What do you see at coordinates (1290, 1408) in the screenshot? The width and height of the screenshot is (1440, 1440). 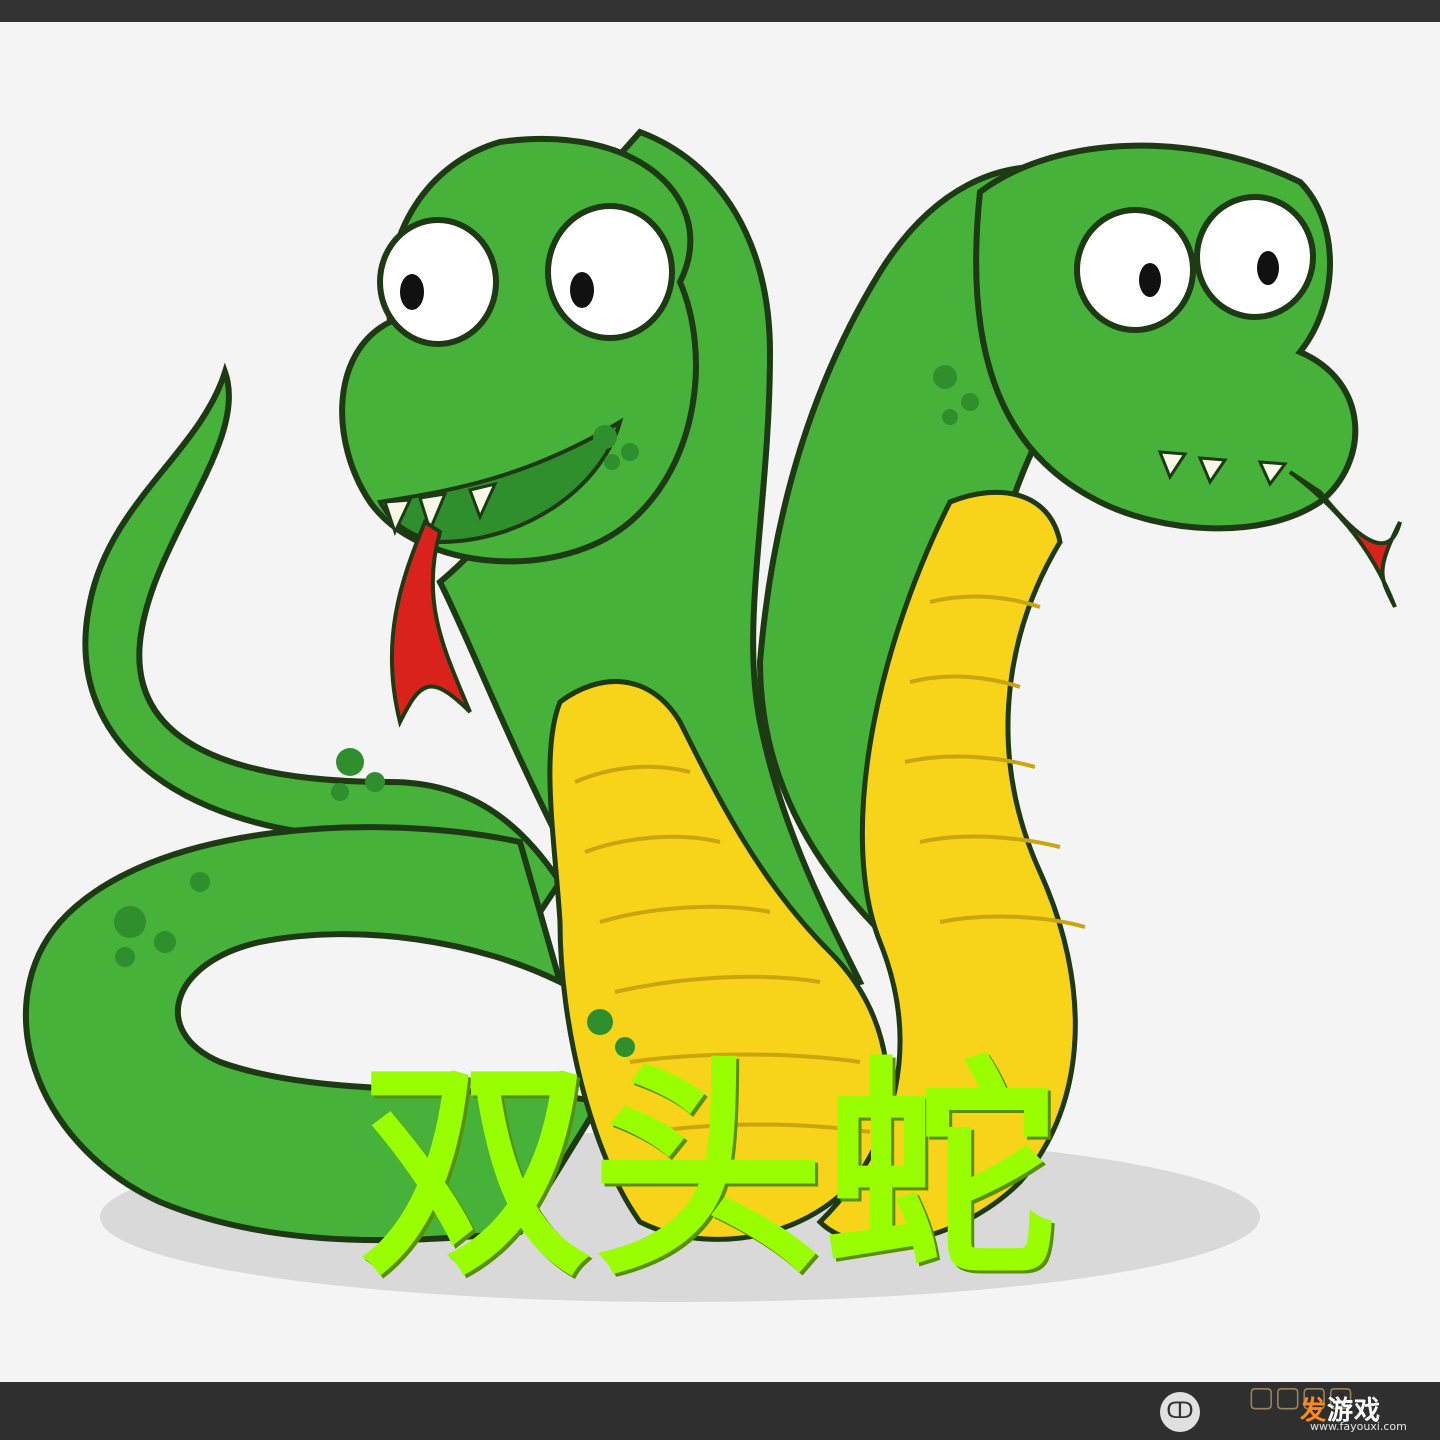 I see `watermark: ▢▢▢▢ ↀ 发游戏 www.fayouxi.com` at bounding box center [1290, 1408].